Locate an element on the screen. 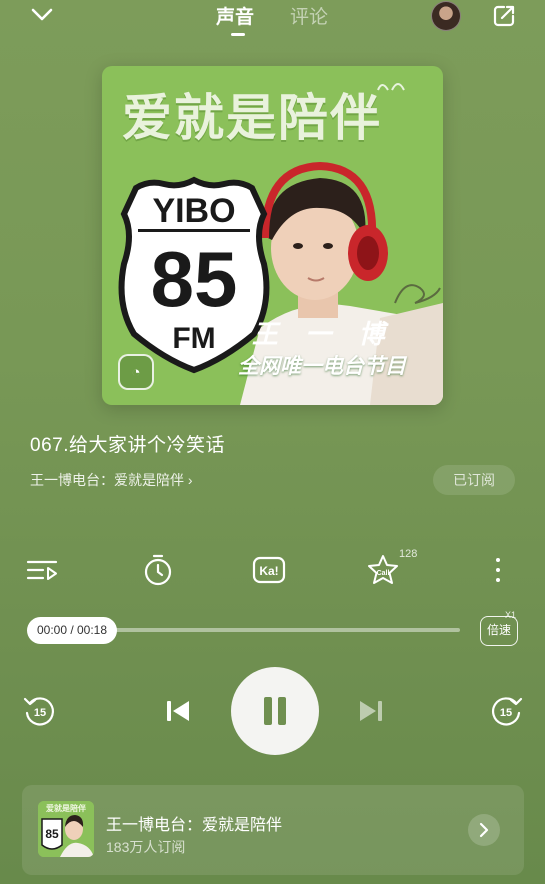 This screenshot has height=884, width=545. album-card-title: 王一博电台：爱就是陪伴 is located at coordinates (194, 825).